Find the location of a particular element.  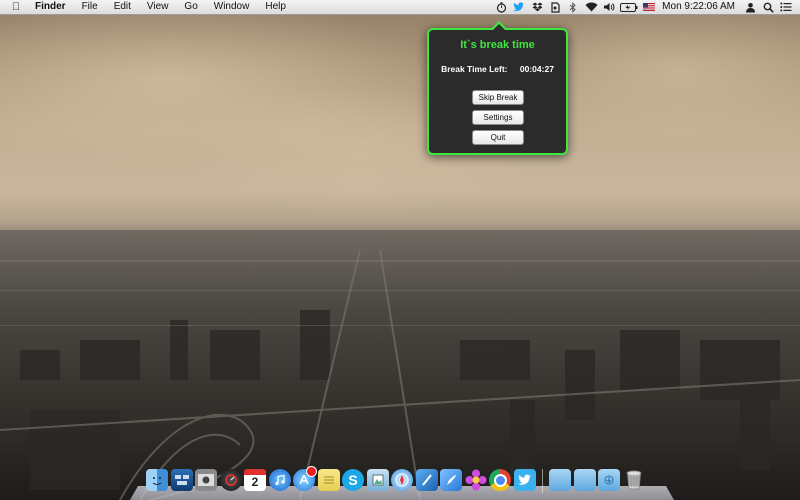

preview-icon is located at coordinates (377, 480).